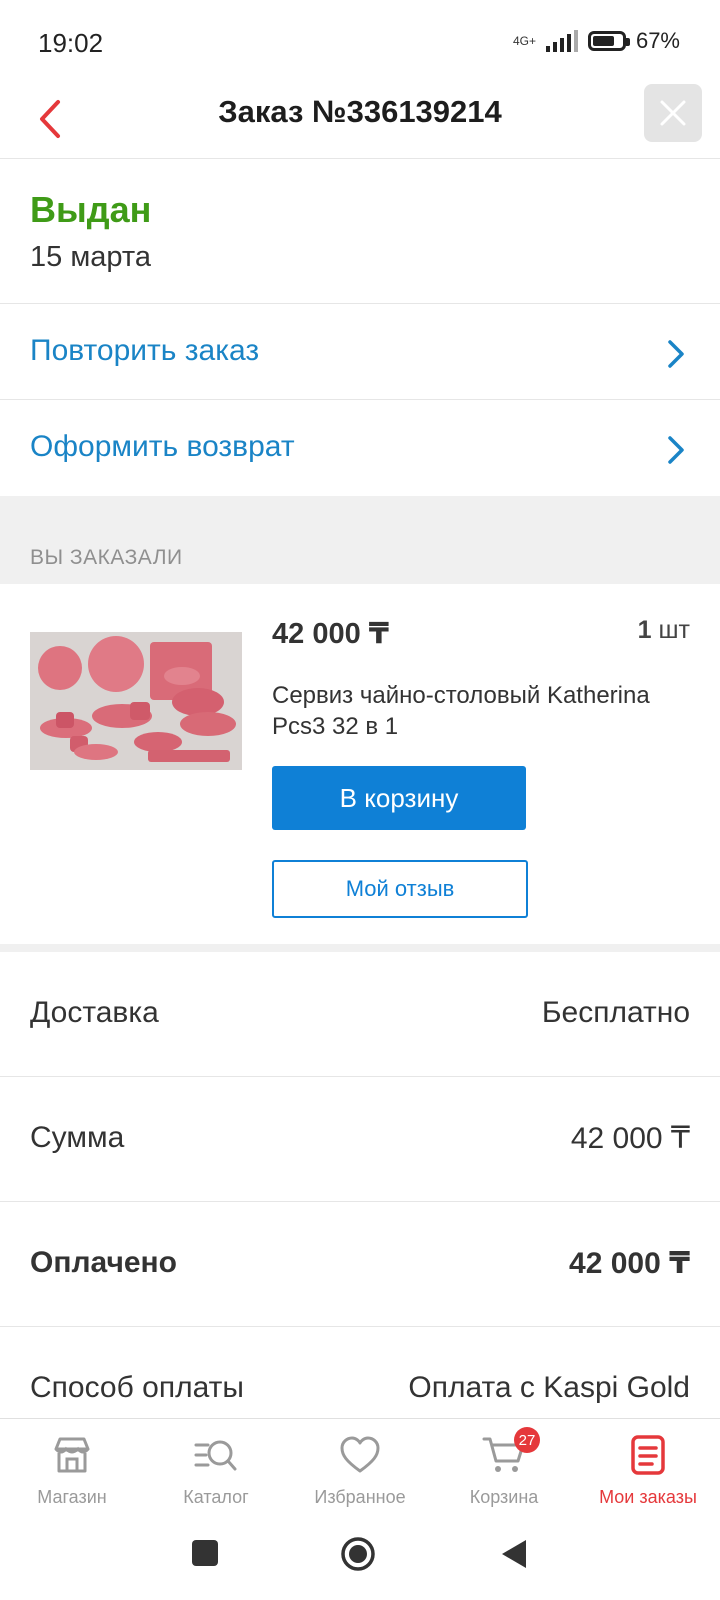  What do you see at coordinates (527, 1440) in the screenshot?
I see `cart-badge: 27` at bounding box center [527, 1440].